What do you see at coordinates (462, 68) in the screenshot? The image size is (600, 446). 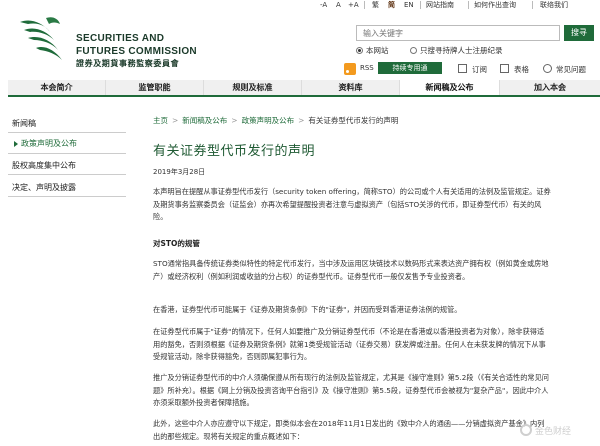 I see `subscribe-icon` at bounding box center [462, 68].